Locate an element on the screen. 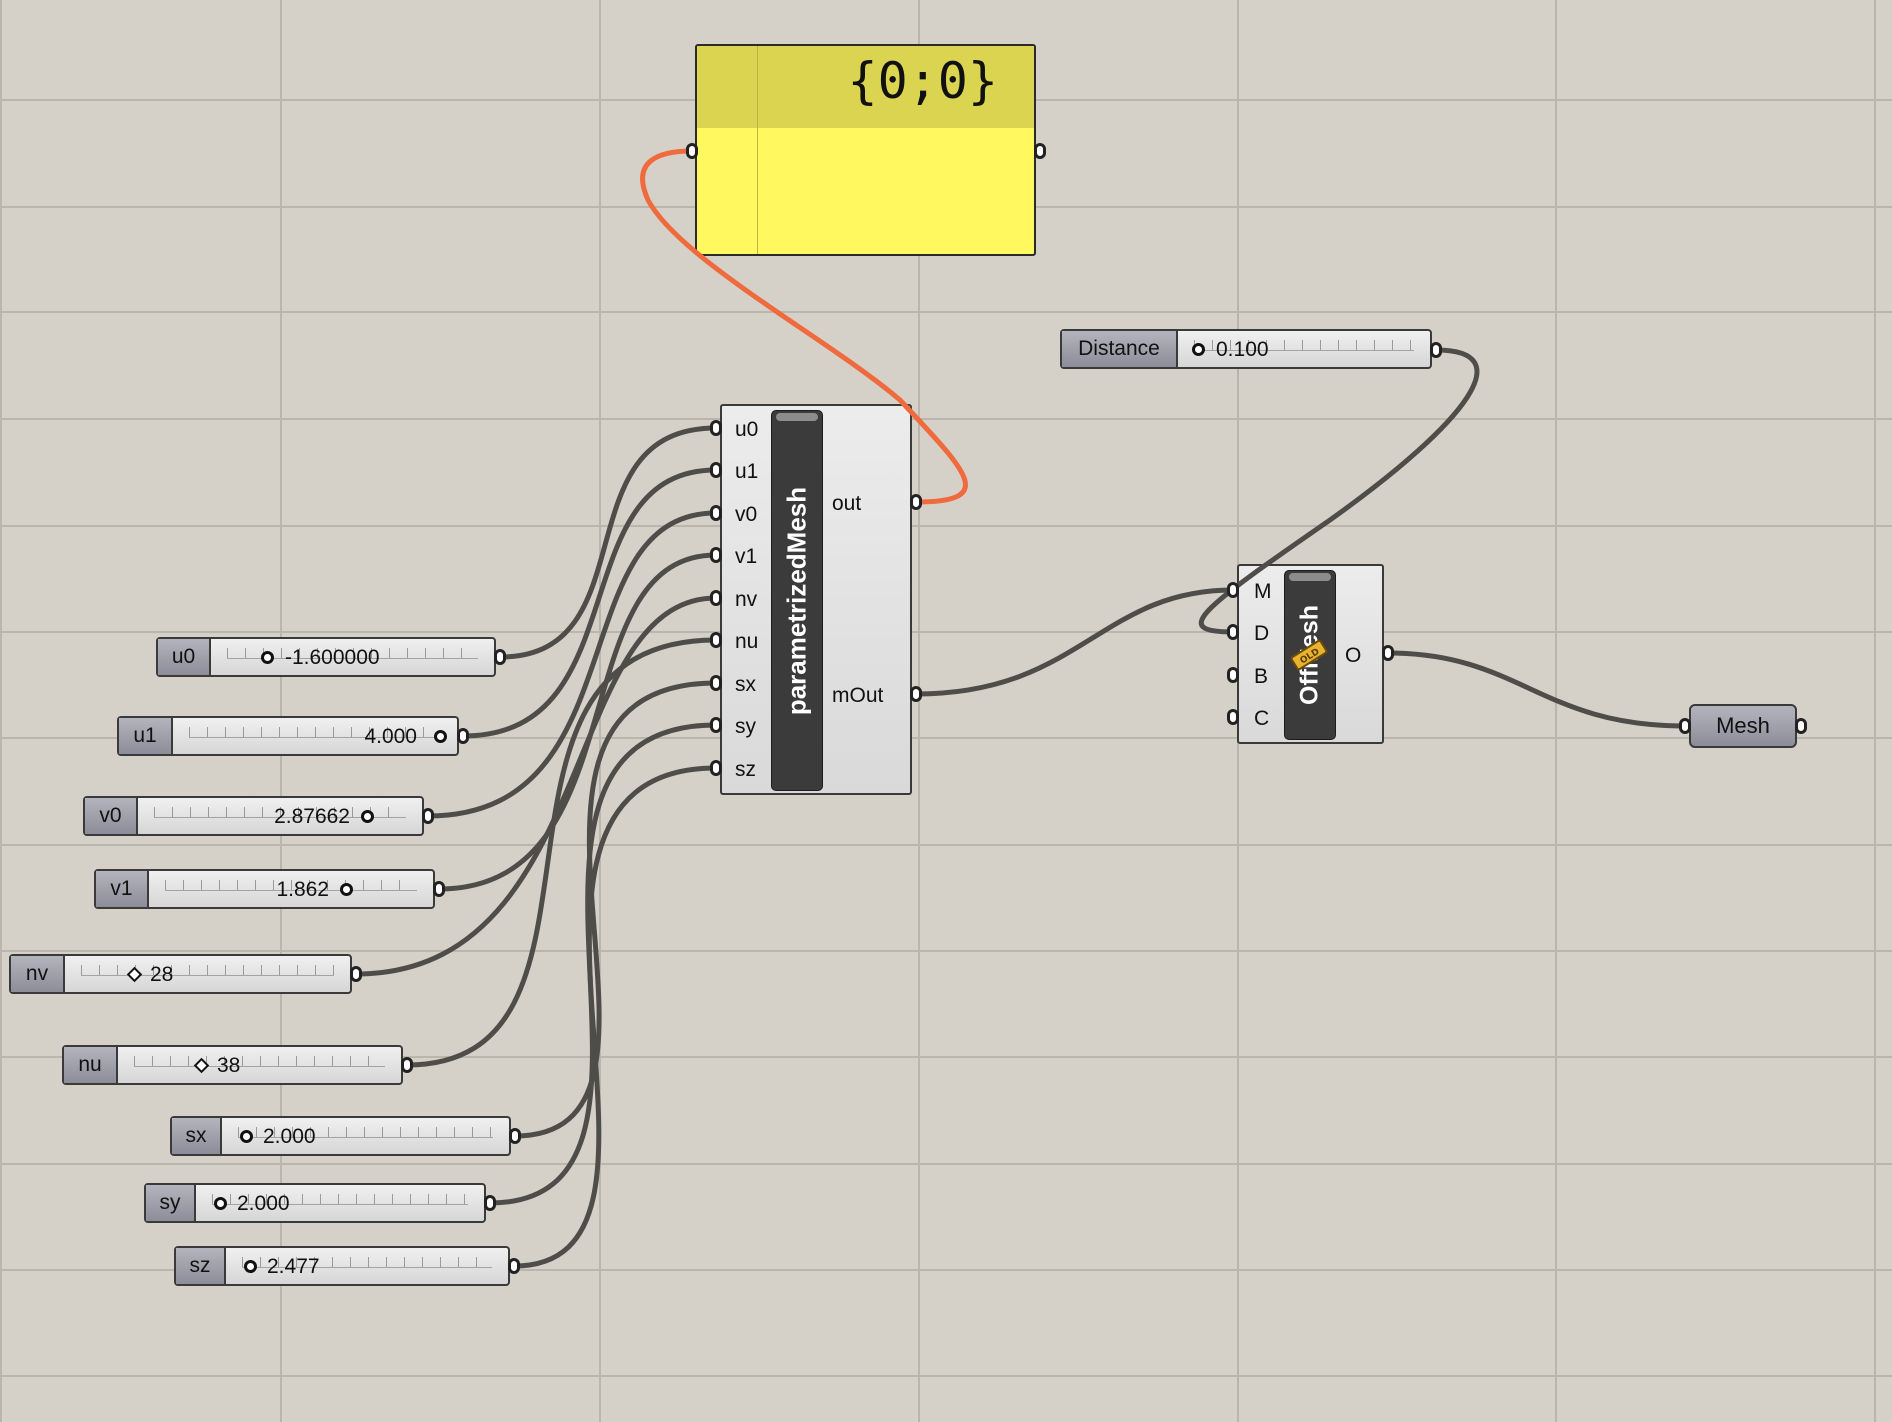 This screenshot has height=1422, width=1892. offset-mesh-nickname-bar: OffMesh OLD is located at coordinates (1310, 655).